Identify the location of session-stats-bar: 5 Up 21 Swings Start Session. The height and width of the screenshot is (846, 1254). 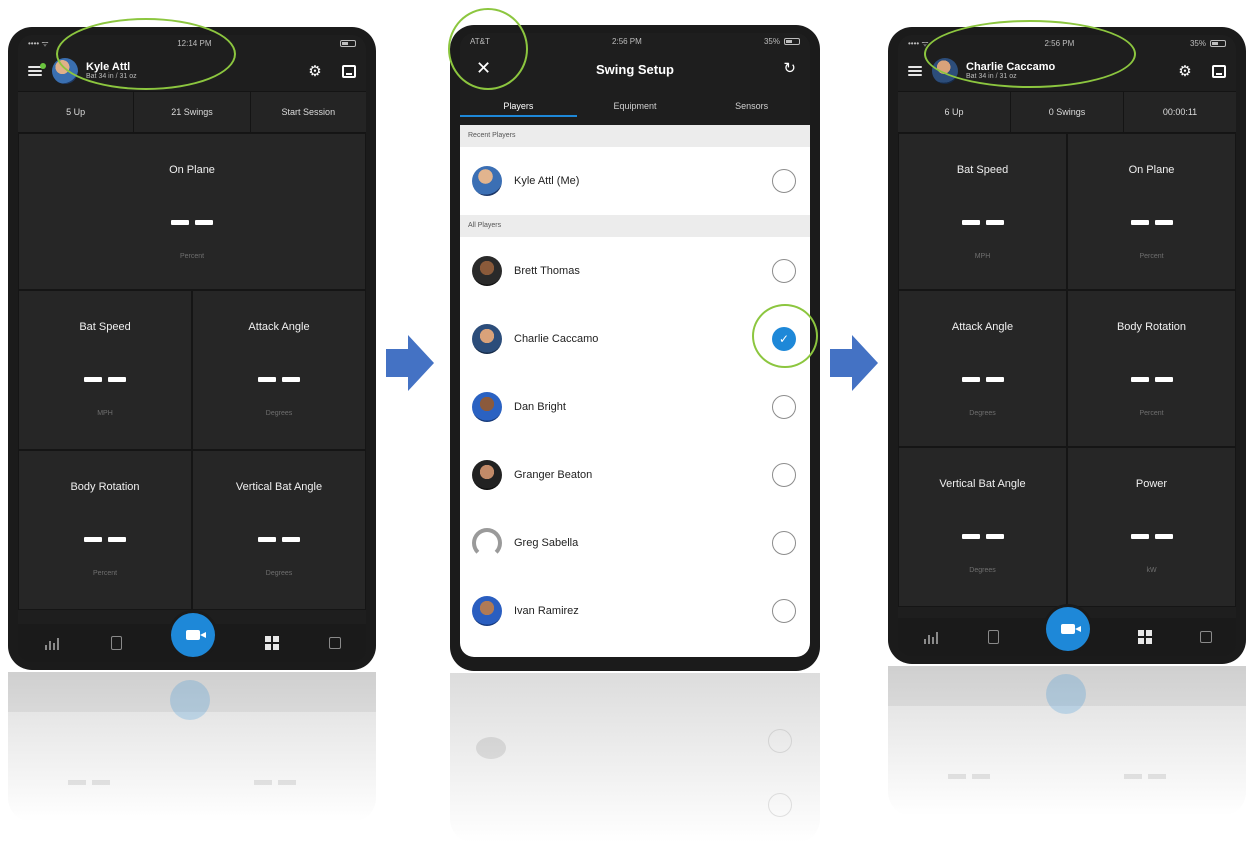
(192, 112).